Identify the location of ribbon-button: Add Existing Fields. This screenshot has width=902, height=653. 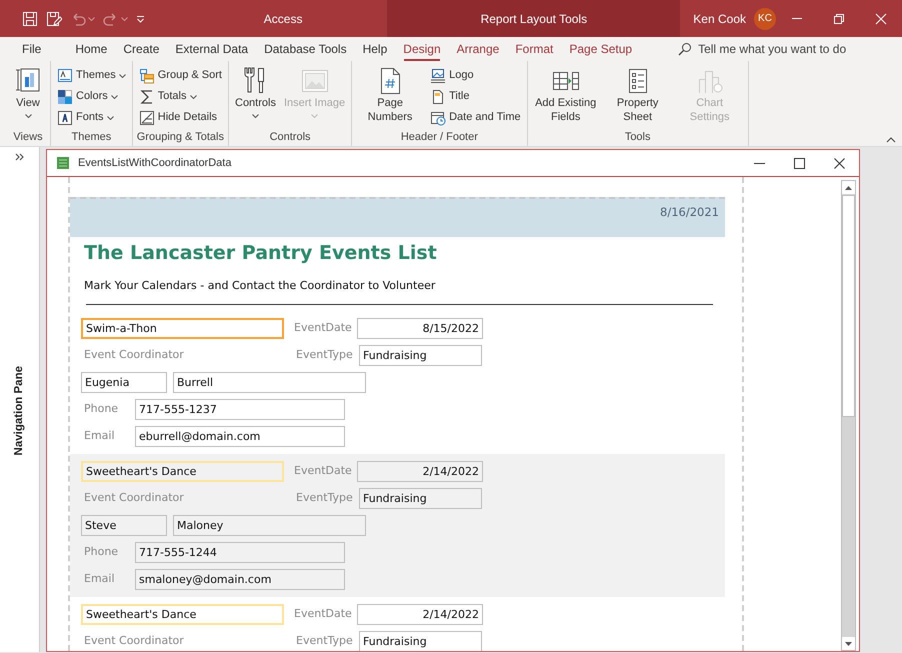
(566, 97).